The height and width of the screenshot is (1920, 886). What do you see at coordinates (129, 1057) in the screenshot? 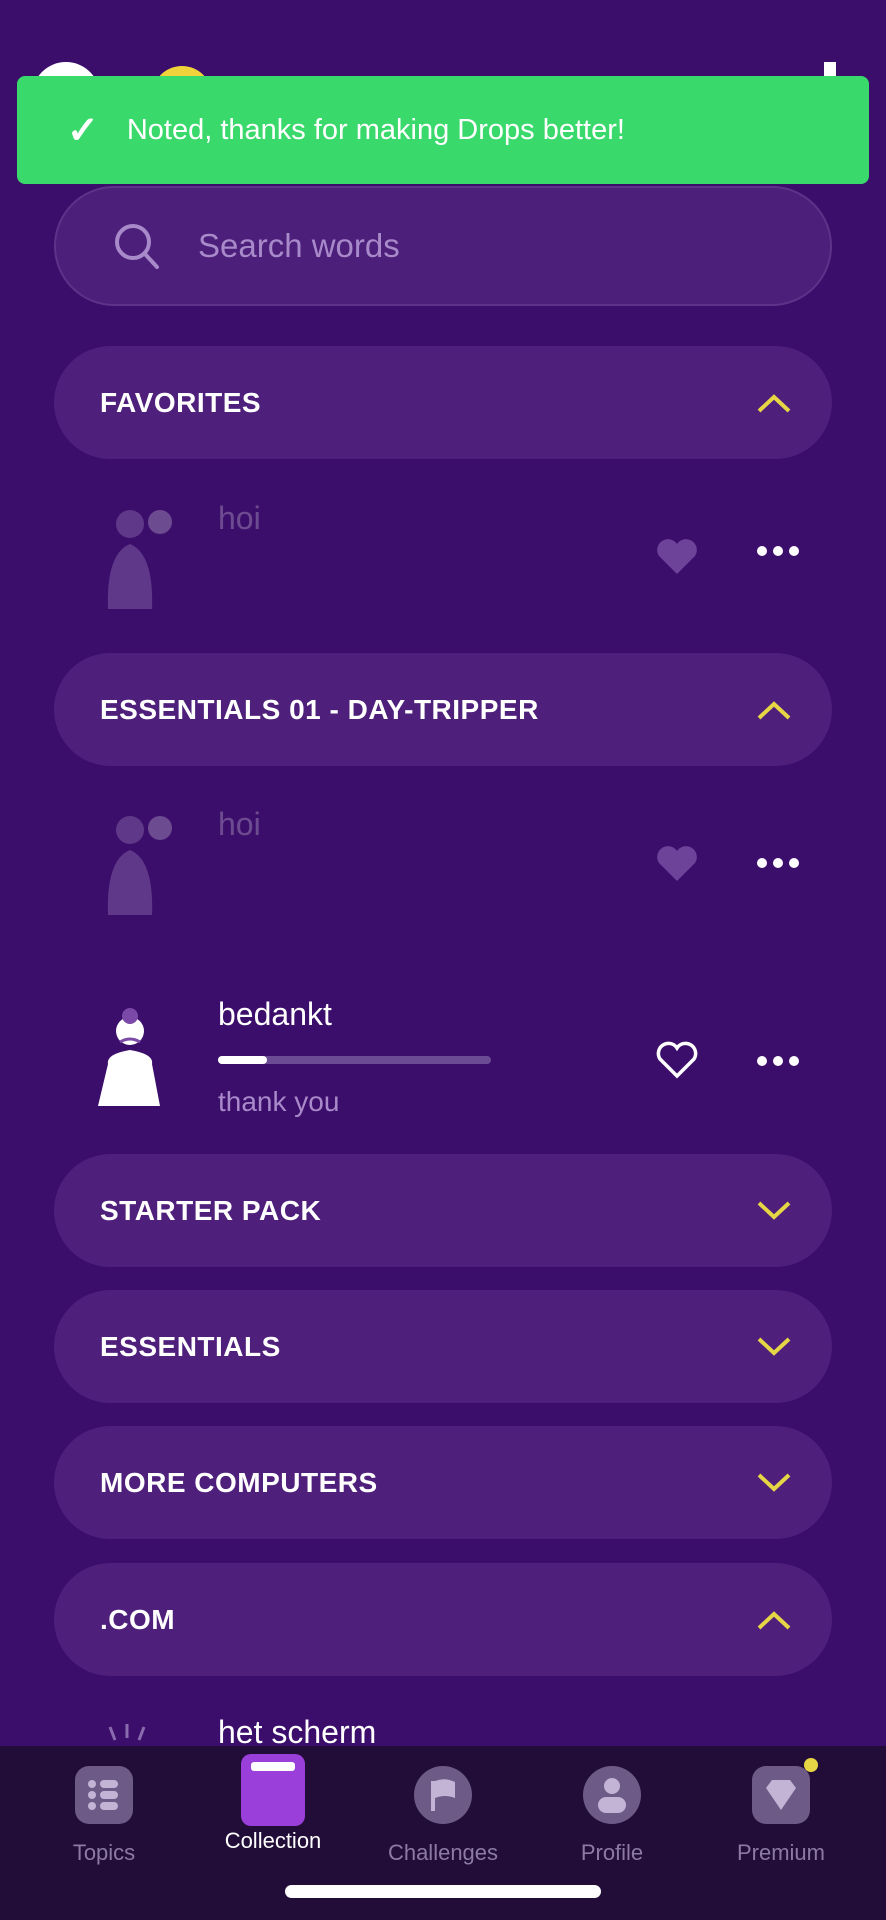
I see `thankful-person-illustration` at bounding box center [129, 1057].